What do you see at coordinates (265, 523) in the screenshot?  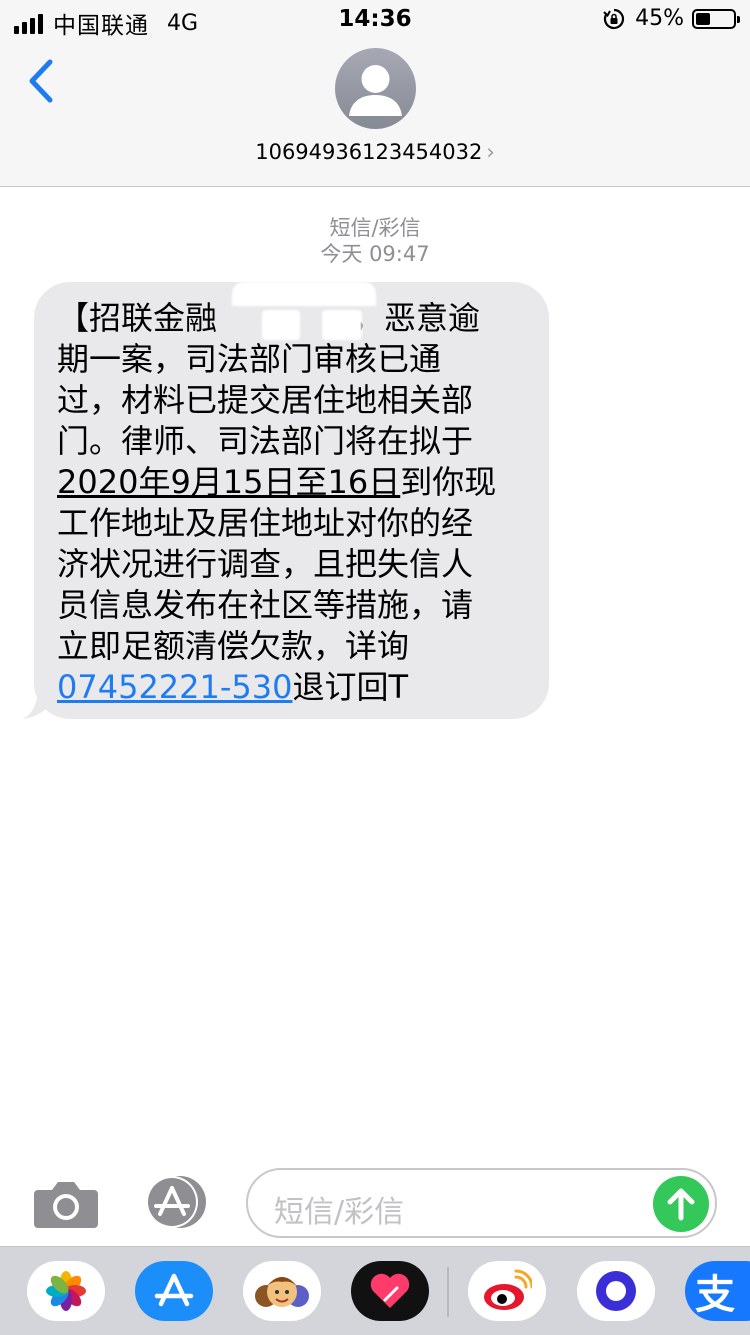 I see `message-line: 工作地址及居住地址对你的经` at bounding box center [265, 523].